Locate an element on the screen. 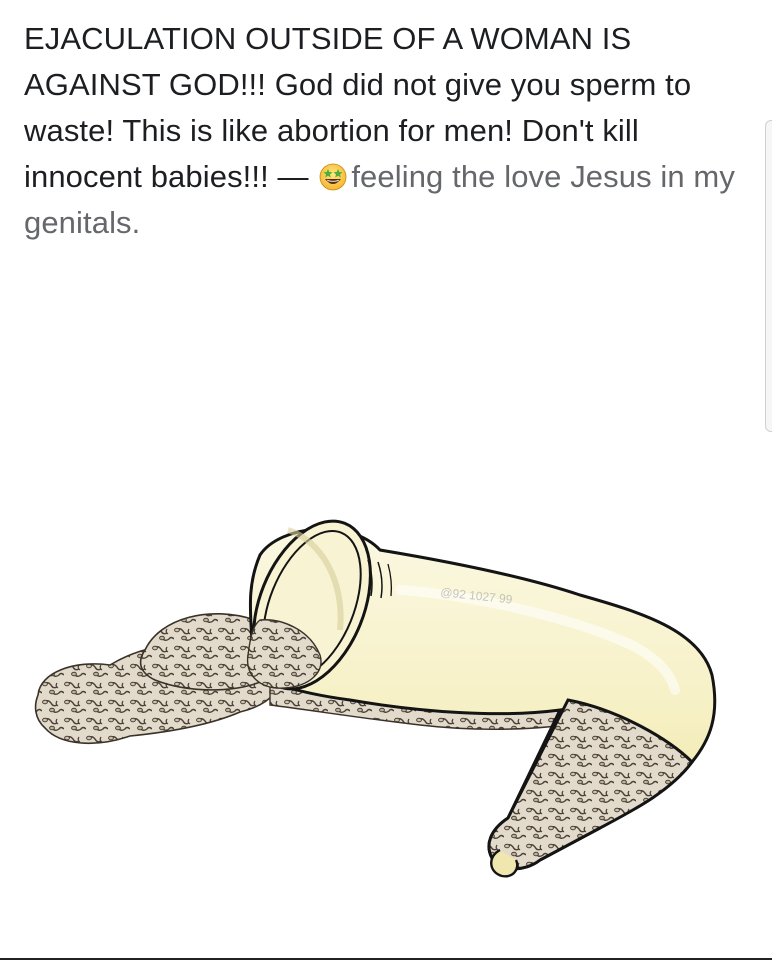  star-eyes-emoji-icon is located at coordinates (333, 177).